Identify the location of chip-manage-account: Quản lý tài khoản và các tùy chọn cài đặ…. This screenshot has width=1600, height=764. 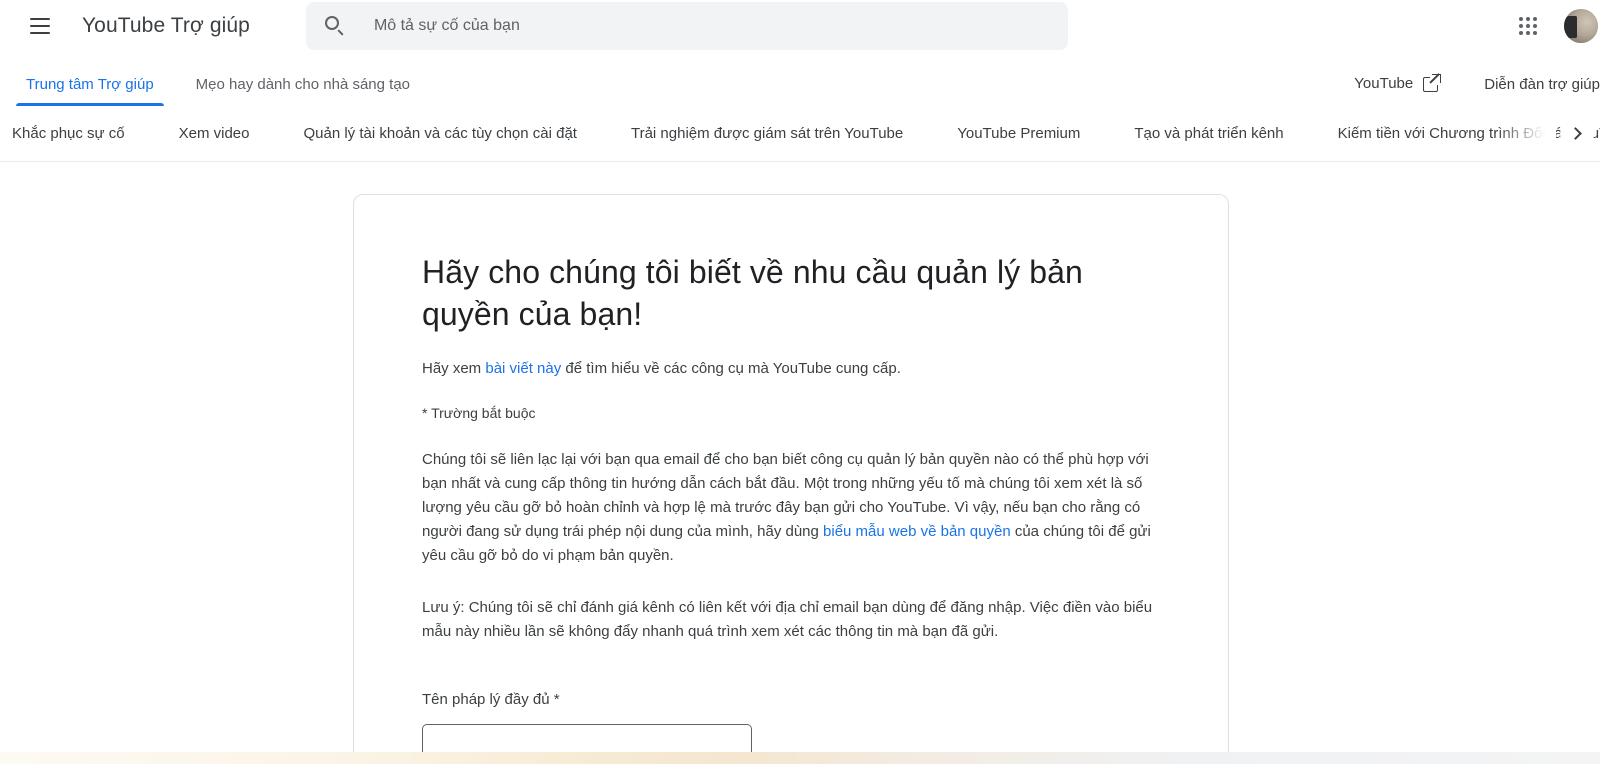
(440, 133).